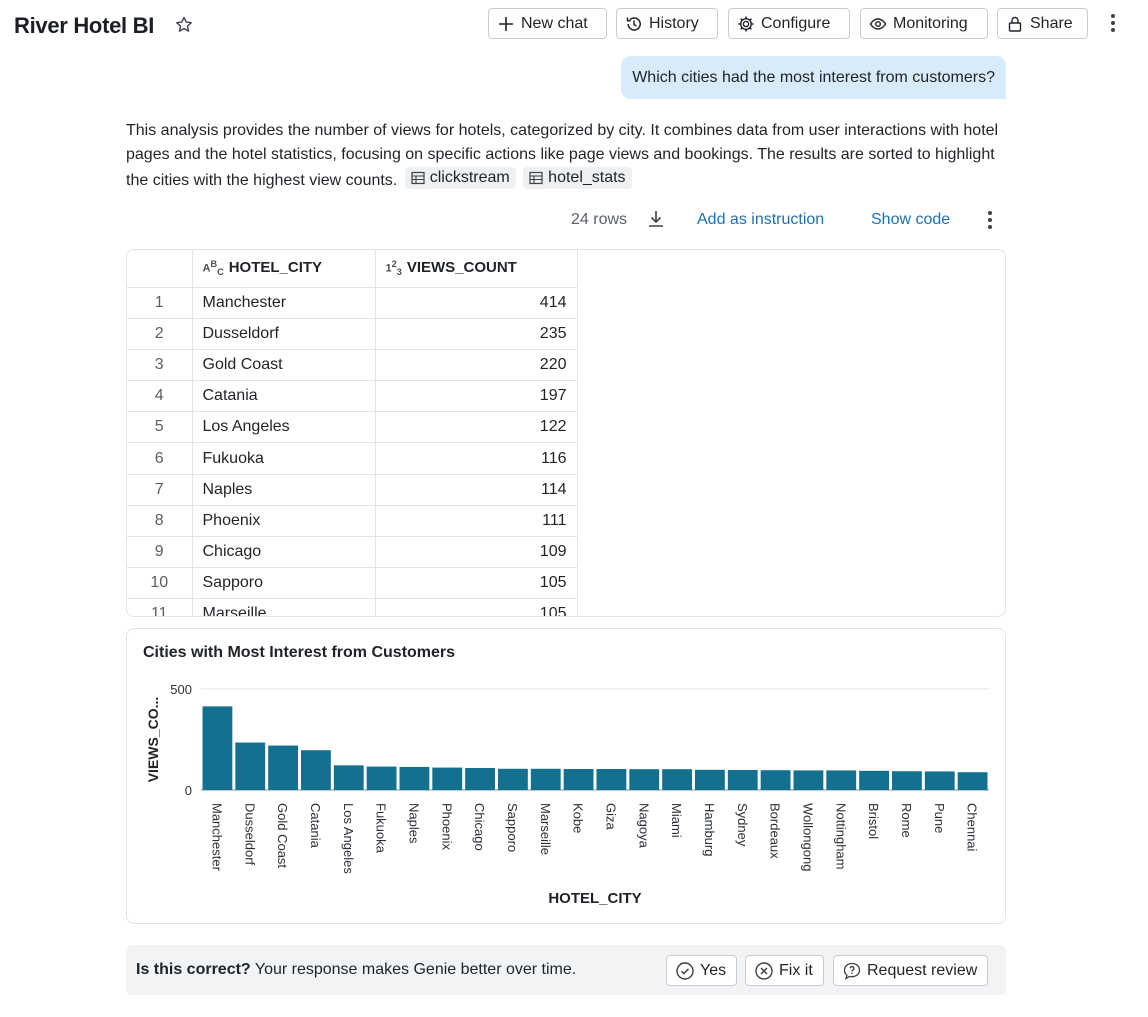 The width and height of the screenshot is (1148, 1017). I want to click on cell-hotel-city: Gold Coast, so click(284, 365).